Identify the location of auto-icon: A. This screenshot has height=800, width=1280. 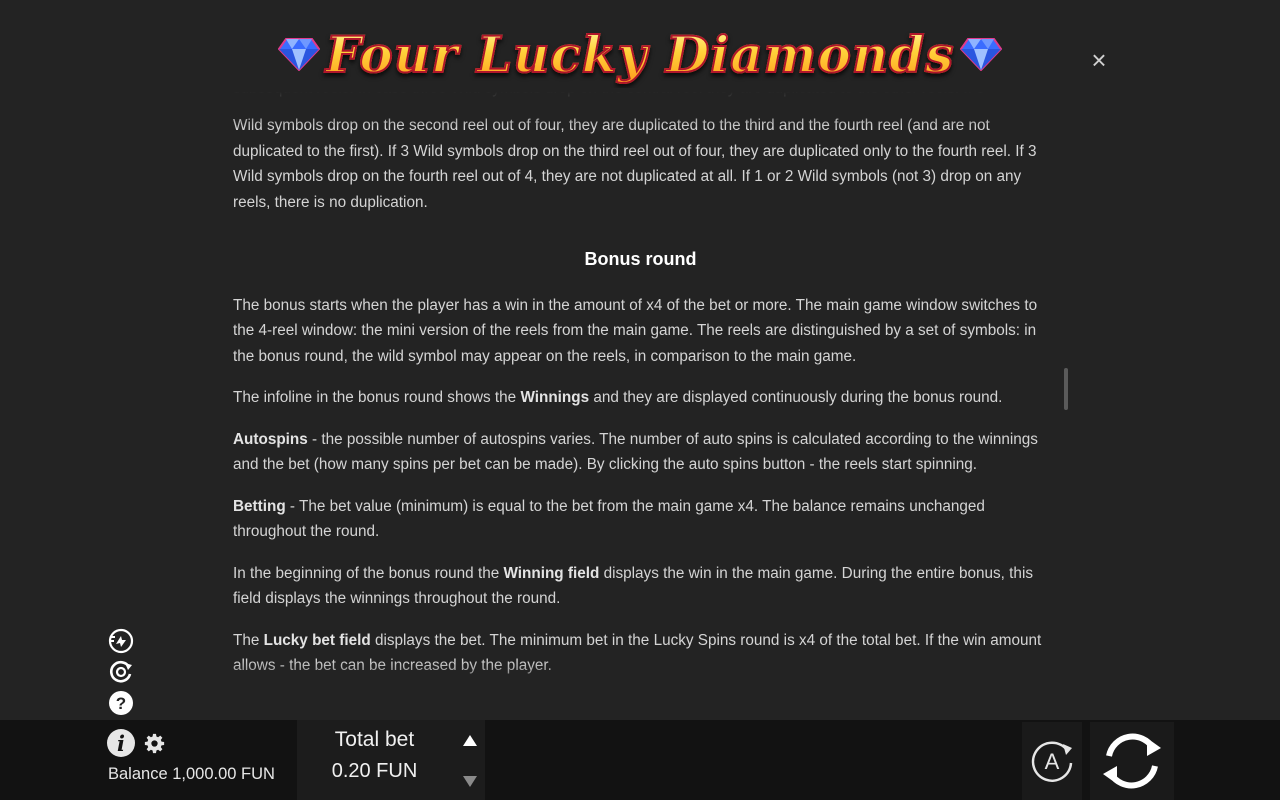
(1052, 761).